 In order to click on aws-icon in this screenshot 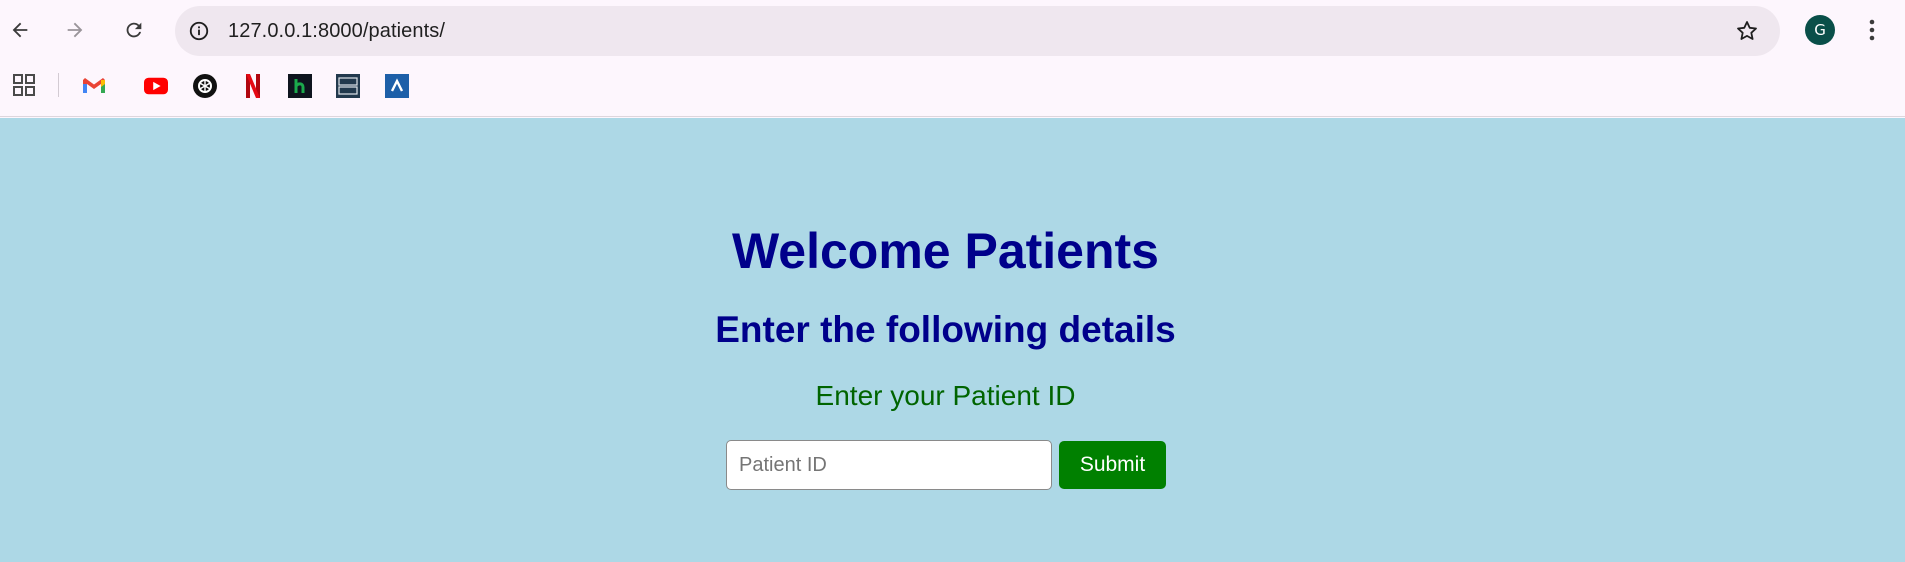, I will do `click(397, 86)`.